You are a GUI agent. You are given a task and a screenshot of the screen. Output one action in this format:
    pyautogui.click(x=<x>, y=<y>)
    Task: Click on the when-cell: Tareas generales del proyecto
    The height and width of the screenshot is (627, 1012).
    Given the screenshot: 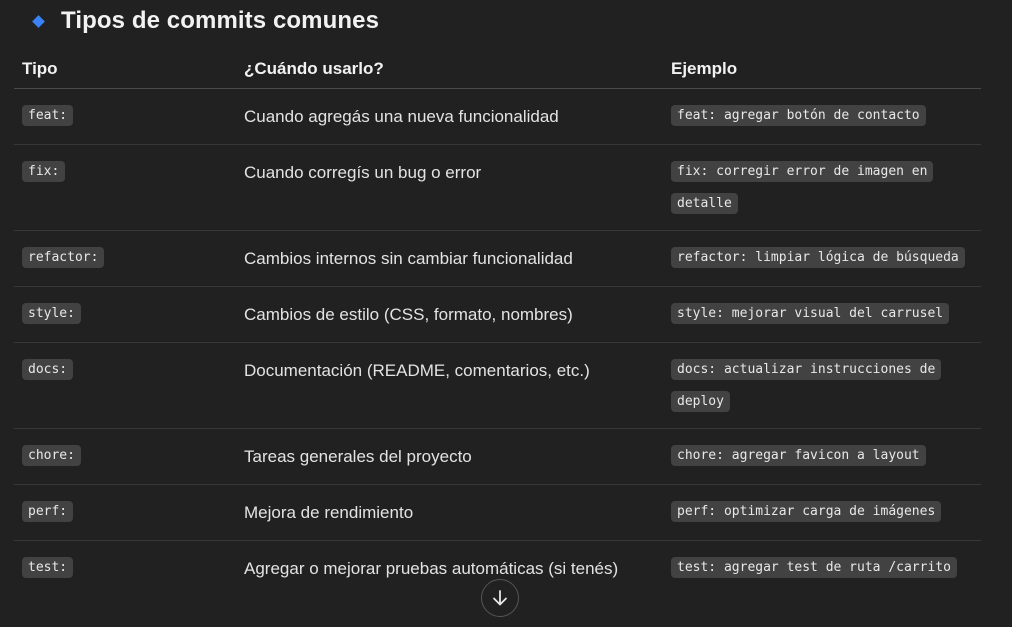 What is the action you would take?
    pyautogui.click(x=449, y=456)
    